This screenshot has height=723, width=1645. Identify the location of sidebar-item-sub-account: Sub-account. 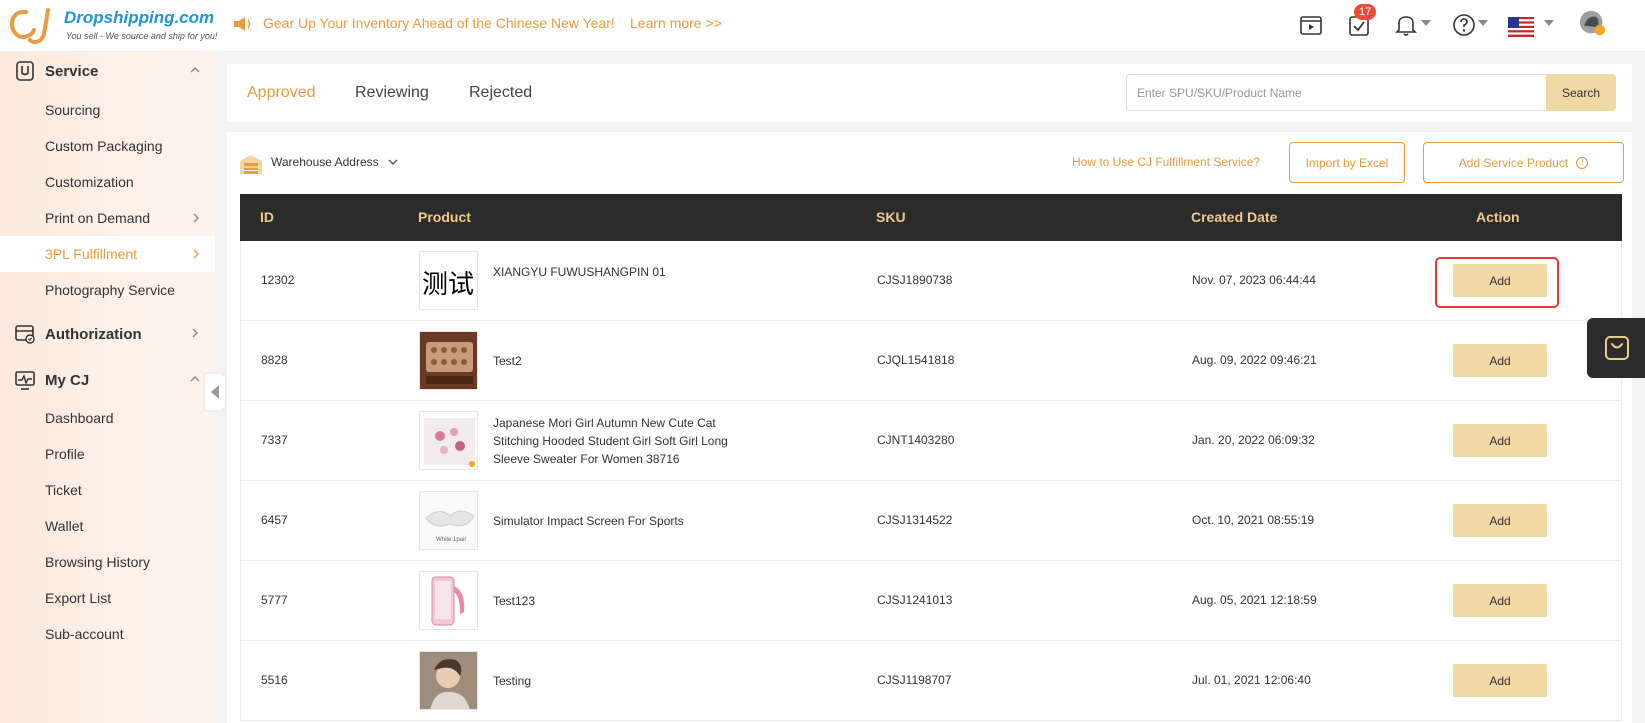
(107, 634).